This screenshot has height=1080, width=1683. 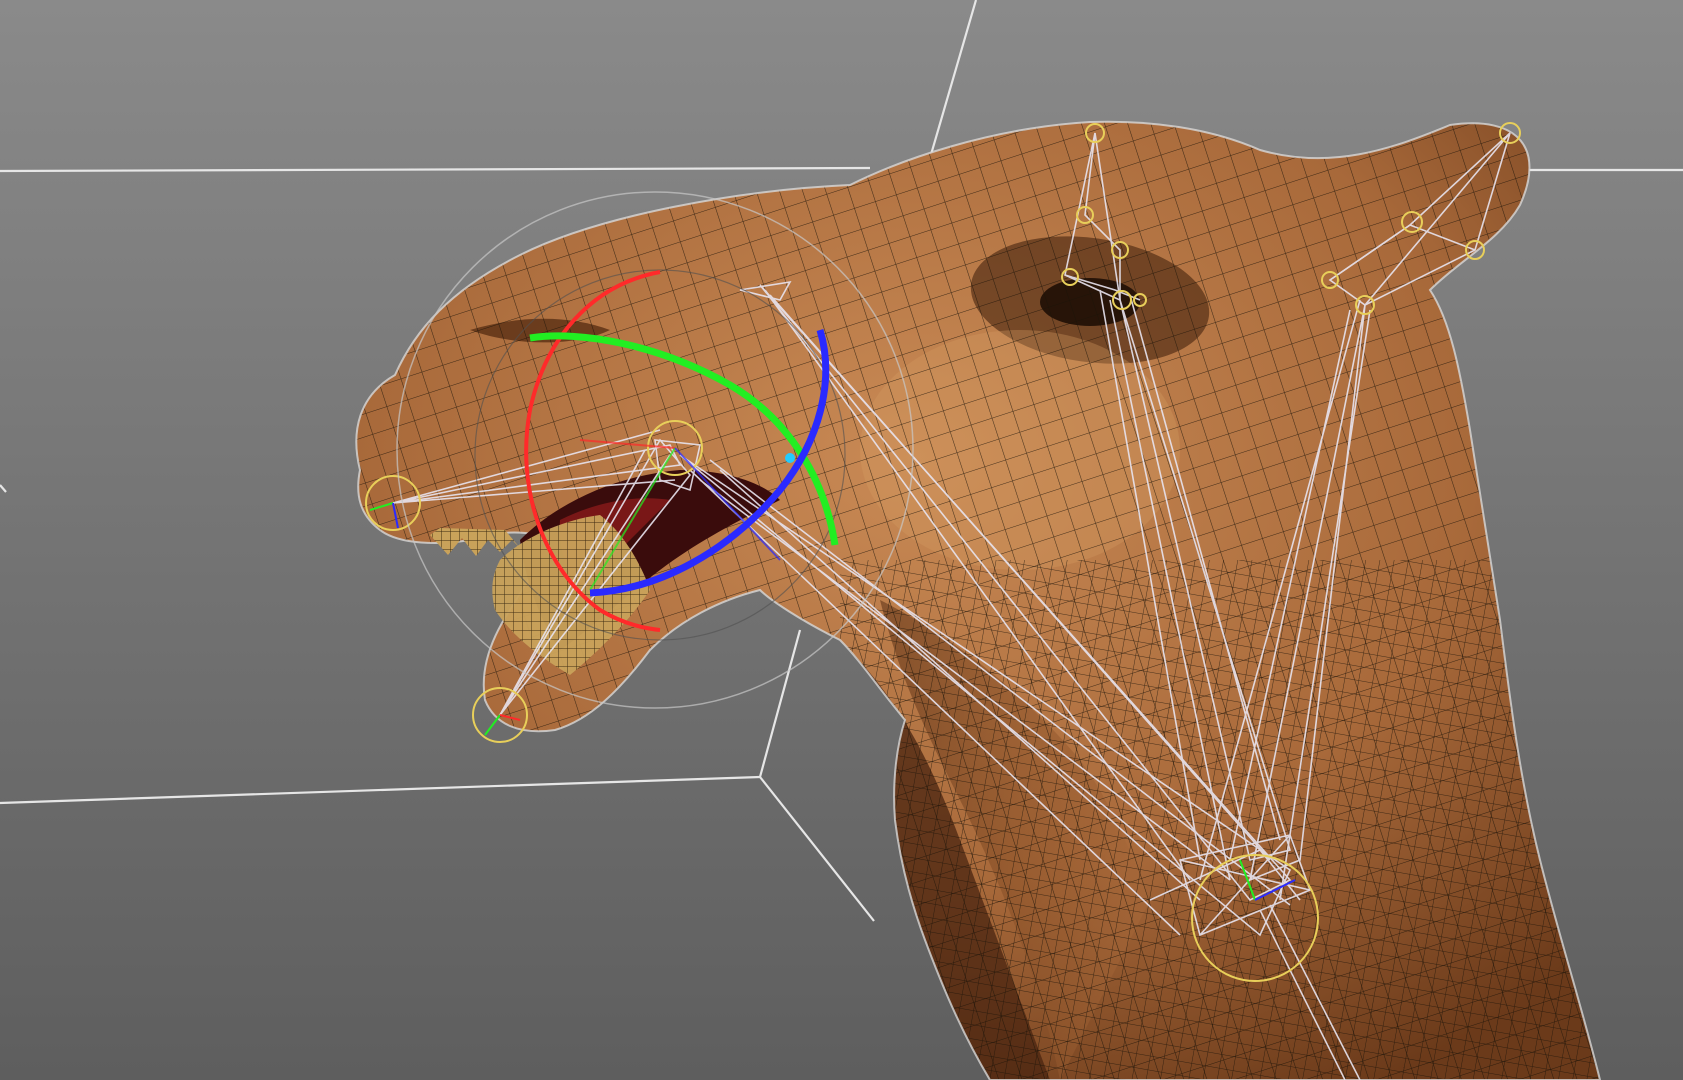 What do you see at coordinates (790, 458) in the screenshot?
I see `gizmo-center-handle` at bounding box center [790, 458].